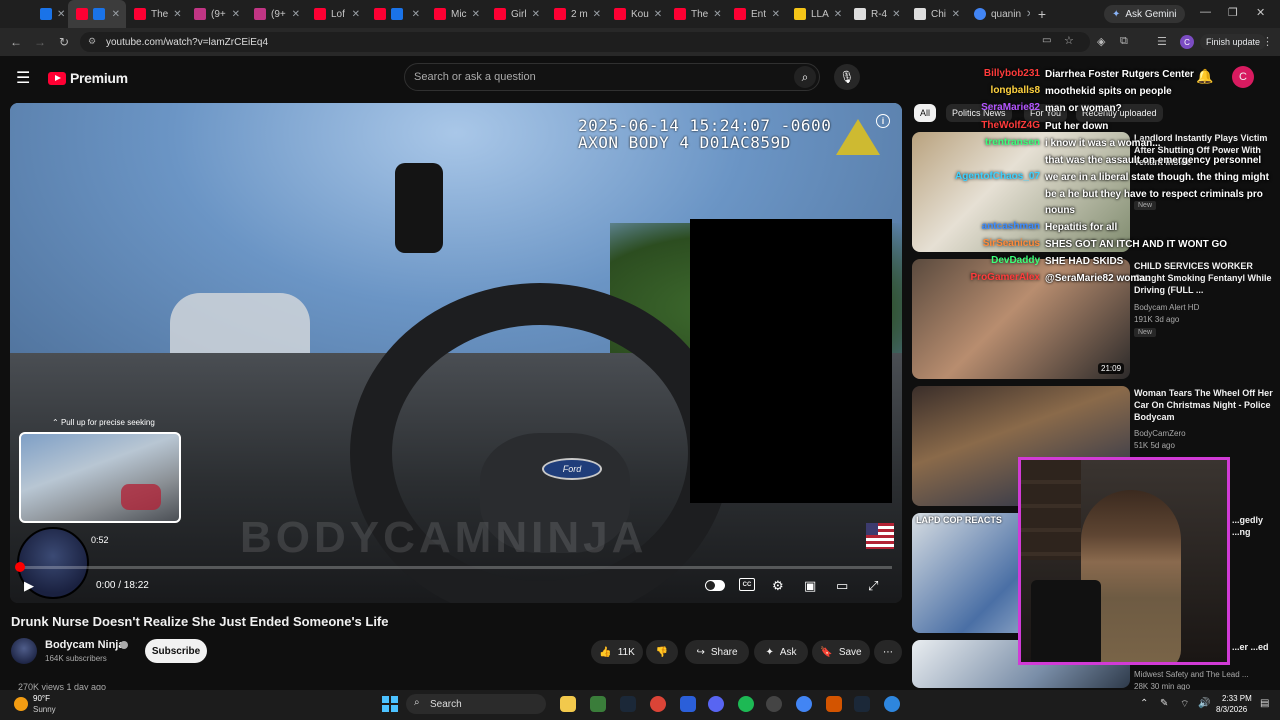  Describe the element at coordinates (336, 14) in the screenshot. I see `browser-tab: Lof ✕` at that location.